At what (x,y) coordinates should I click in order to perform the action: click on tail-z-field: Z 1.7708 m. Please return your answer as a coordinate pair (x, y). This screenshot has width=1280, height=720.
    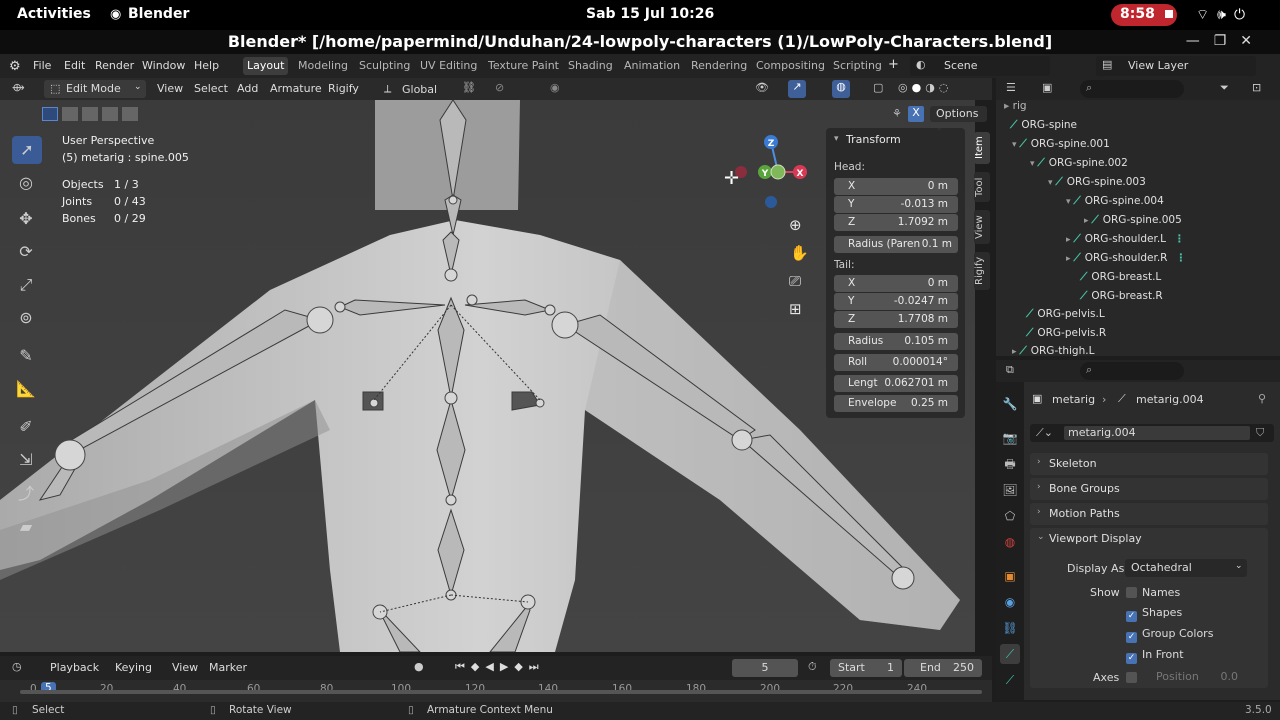
    Looking at the image, I should click on (896, 319).